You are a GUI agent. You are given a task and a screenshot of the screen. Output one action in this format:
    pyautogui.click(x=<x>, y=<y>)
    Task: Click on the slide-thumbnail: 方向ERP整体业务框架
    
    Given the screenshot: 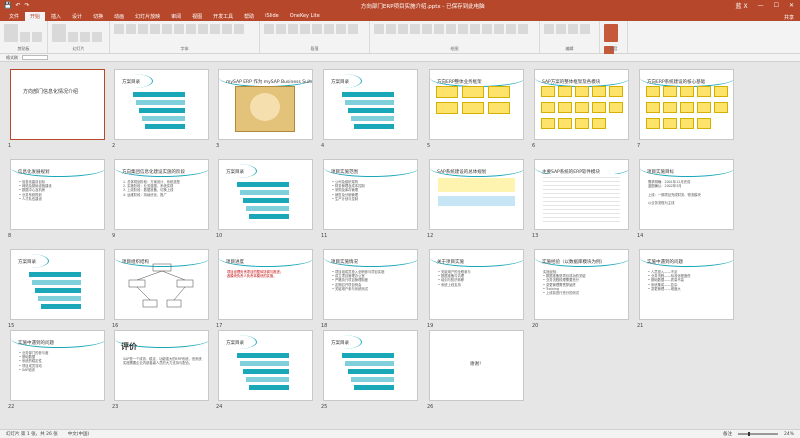 What is the action you would take?
    pyautogui.click(x=476, y=104)
    